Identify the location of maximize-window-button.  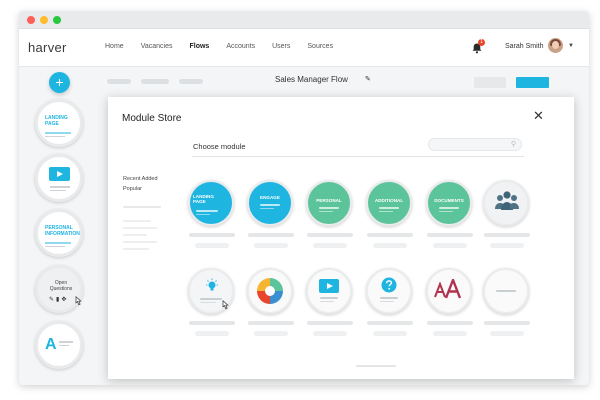
(57, 20).